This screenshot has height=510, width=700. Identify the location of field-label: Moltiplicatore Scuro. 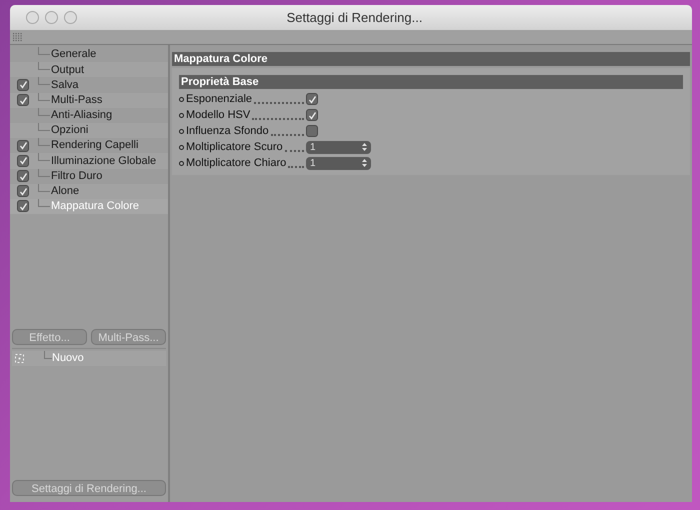
(234, 147).